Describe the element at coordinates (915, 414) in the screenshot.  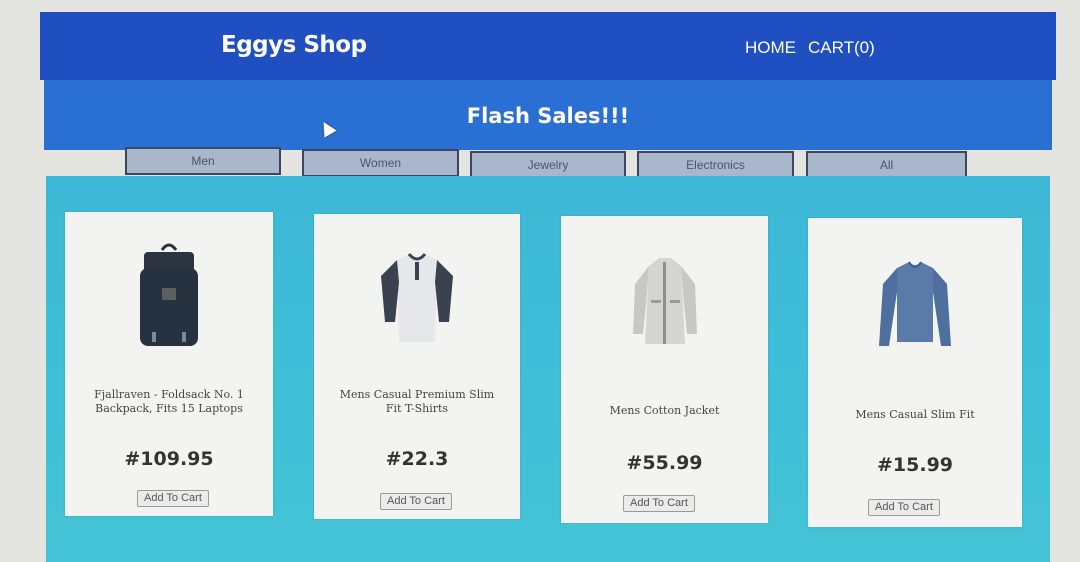
I see `product-name: Mens Casual Slim Fit` at that location.